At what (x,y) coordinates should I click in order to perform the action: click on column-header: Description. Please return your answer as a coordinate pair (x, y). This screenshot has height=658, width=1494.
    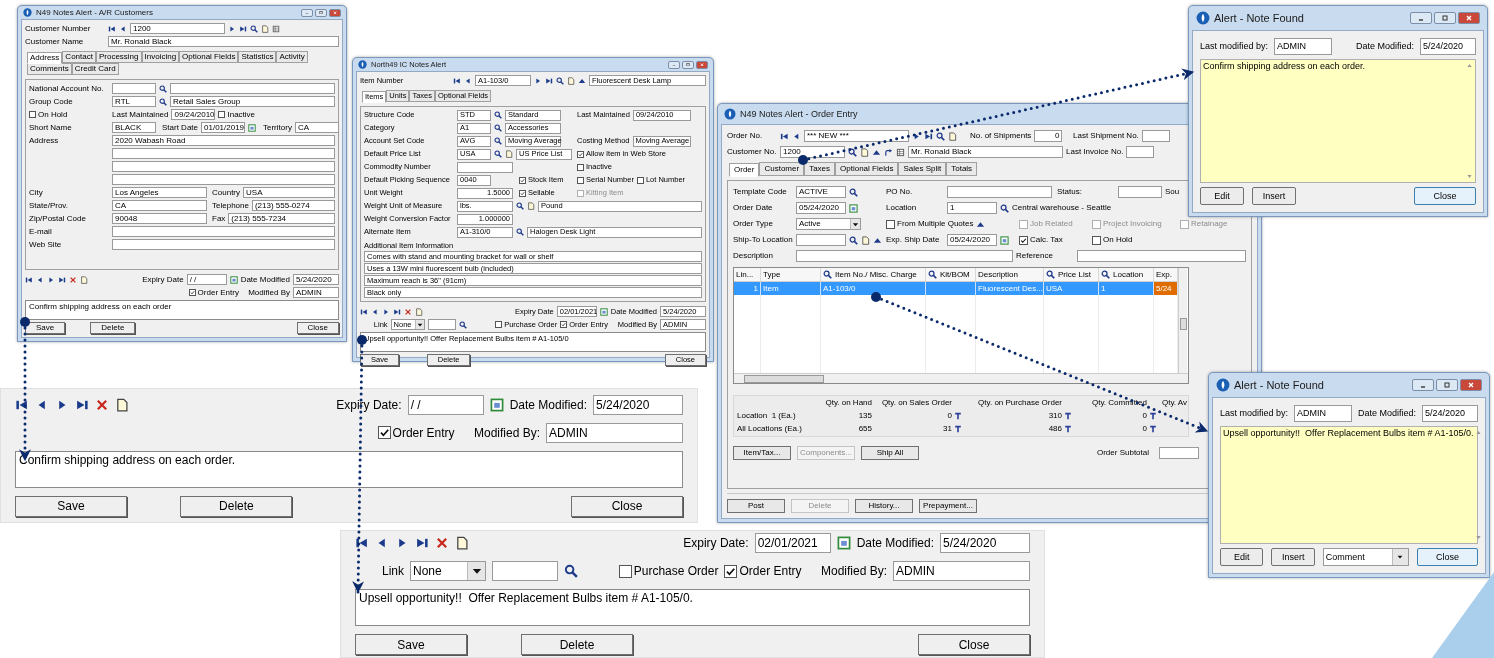
    Looking at the image, I should click on (1010, 274).